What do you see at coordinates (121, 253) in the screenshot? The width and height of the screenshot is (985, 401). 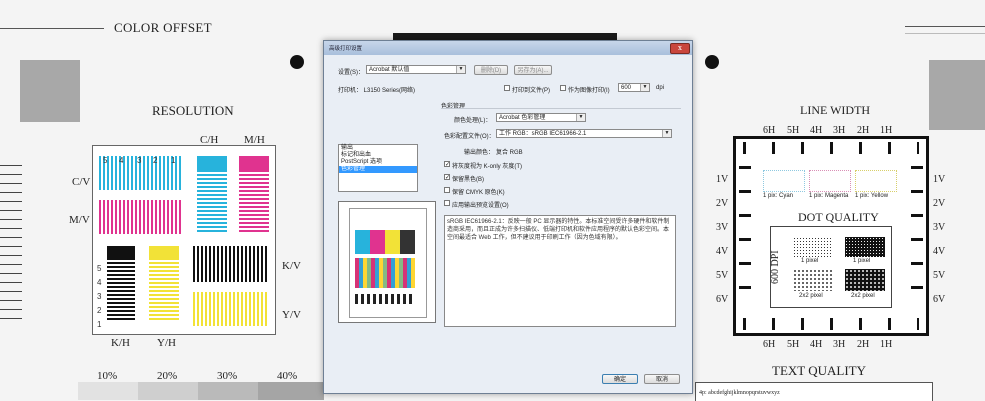 I see `black-solid-block` at bounding box center [121, 253].